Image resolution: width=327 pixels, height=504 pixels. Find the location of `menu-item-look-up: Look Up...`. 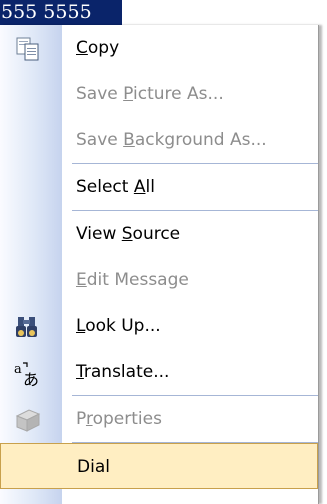

menu-item-look-up: Look Up... is located at coordinates (159, 326).